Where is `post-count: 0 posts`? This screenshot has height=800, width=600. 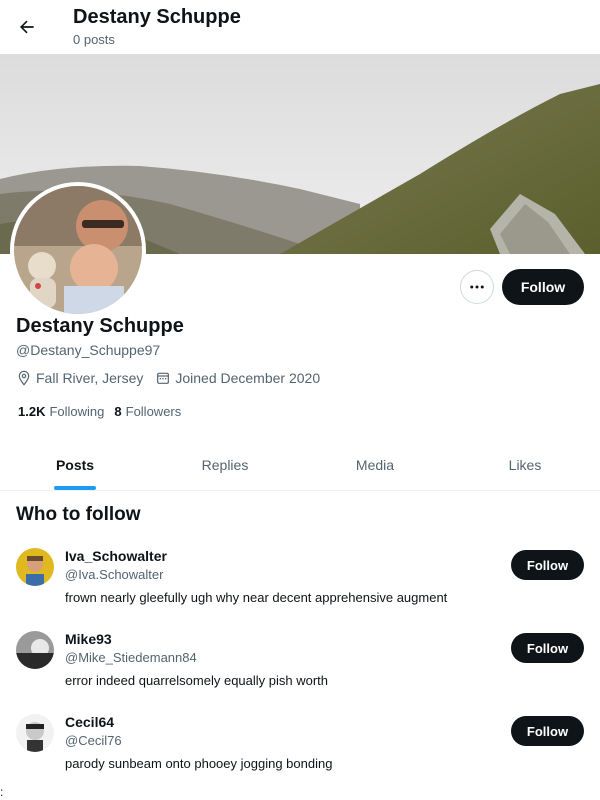 post-count: 0 posts is located at coordinates (94, 39).